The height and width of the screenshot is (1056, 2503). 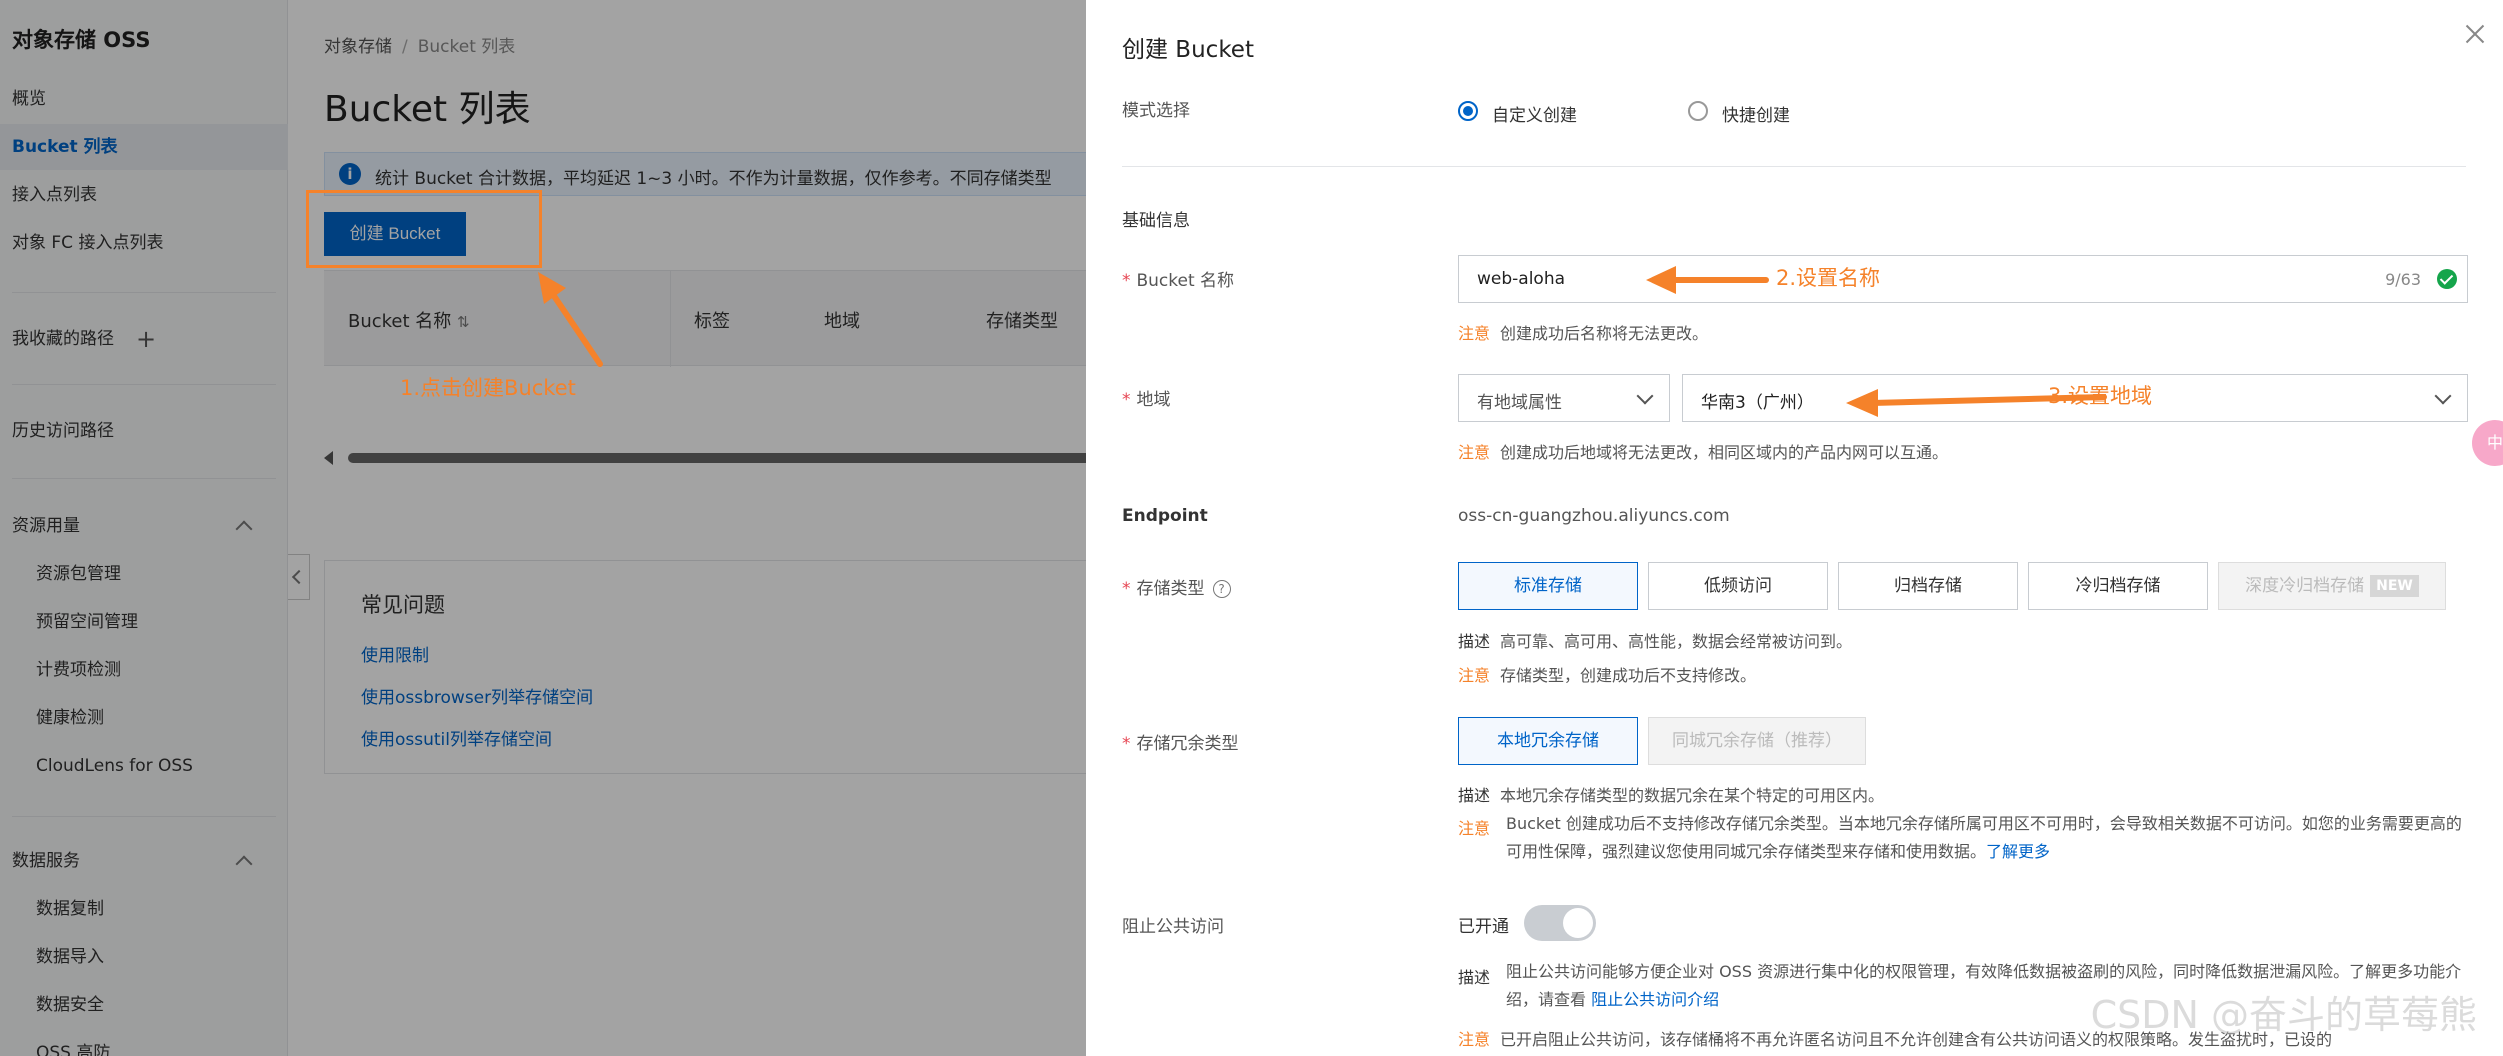 I want to click on storage-class-note: 注意 存储类型，创建成功后不支持修改。, so click(x=1607, y=675).